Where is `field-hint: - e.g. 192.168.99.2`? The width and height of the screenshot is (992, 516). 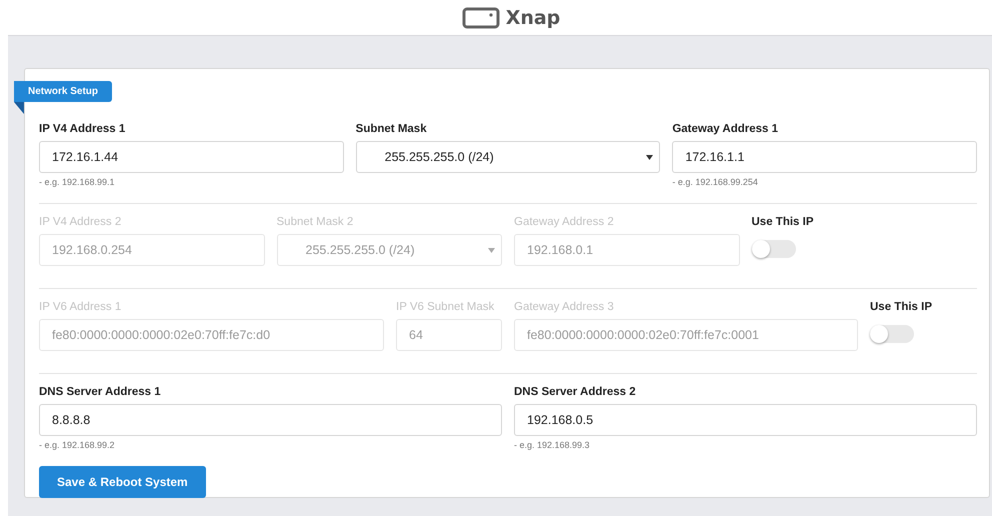 field-hint: - e.g. 192.168.99.2 is located at coordinates (77, 445).